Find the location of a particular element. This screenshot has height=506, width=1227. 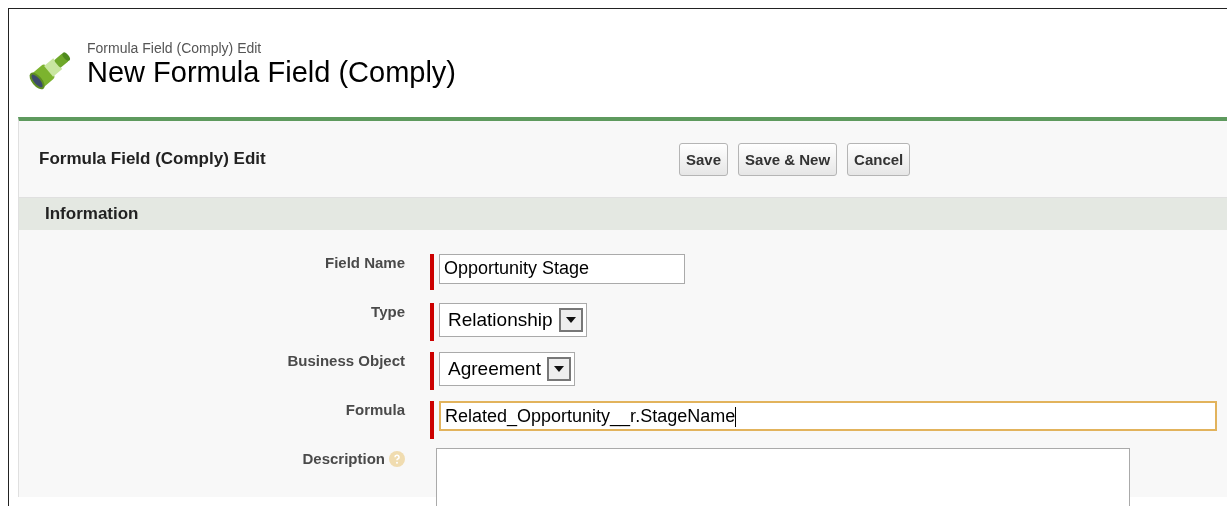

field-label: Field Name is located at coordinates (364, 262).